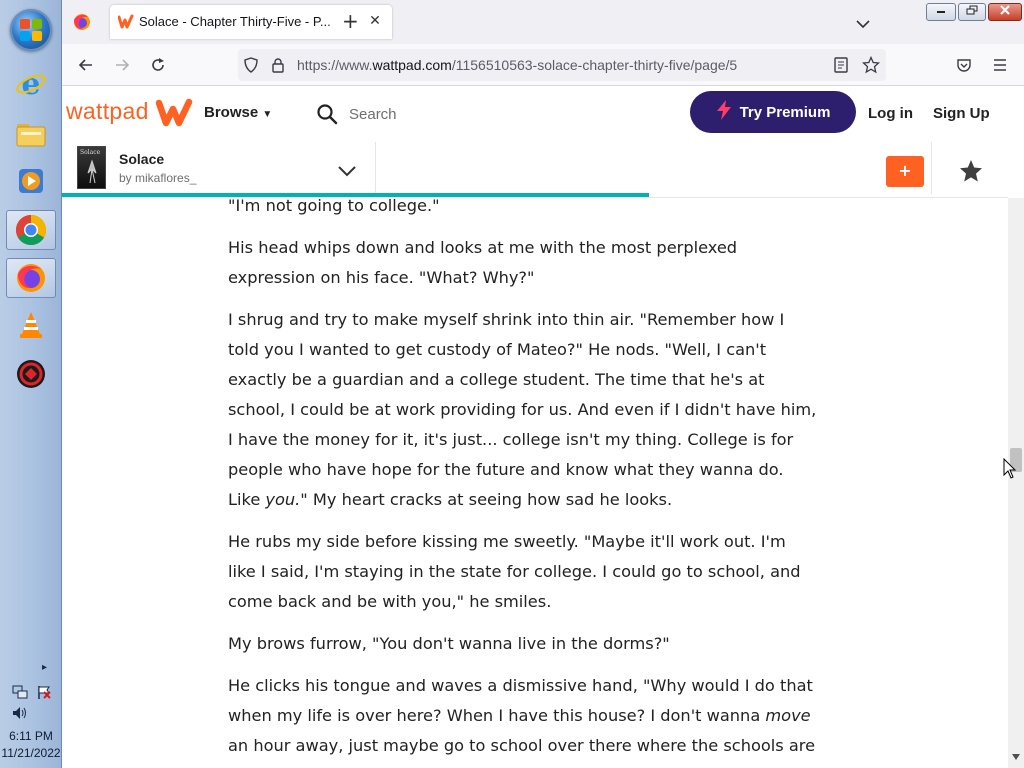 The width and height of the screenshot is (1024, 768). I want to click on firefox-icon, so click(31, 278).